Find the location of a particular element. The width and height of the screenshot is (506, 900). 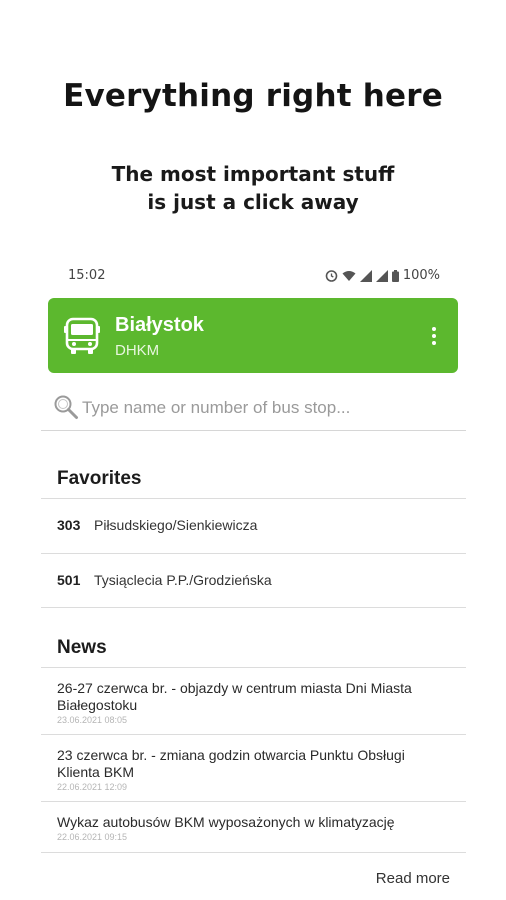

stop-name: Piłsudskiego/Sienkiewicza is located at coordinates (176, 525).